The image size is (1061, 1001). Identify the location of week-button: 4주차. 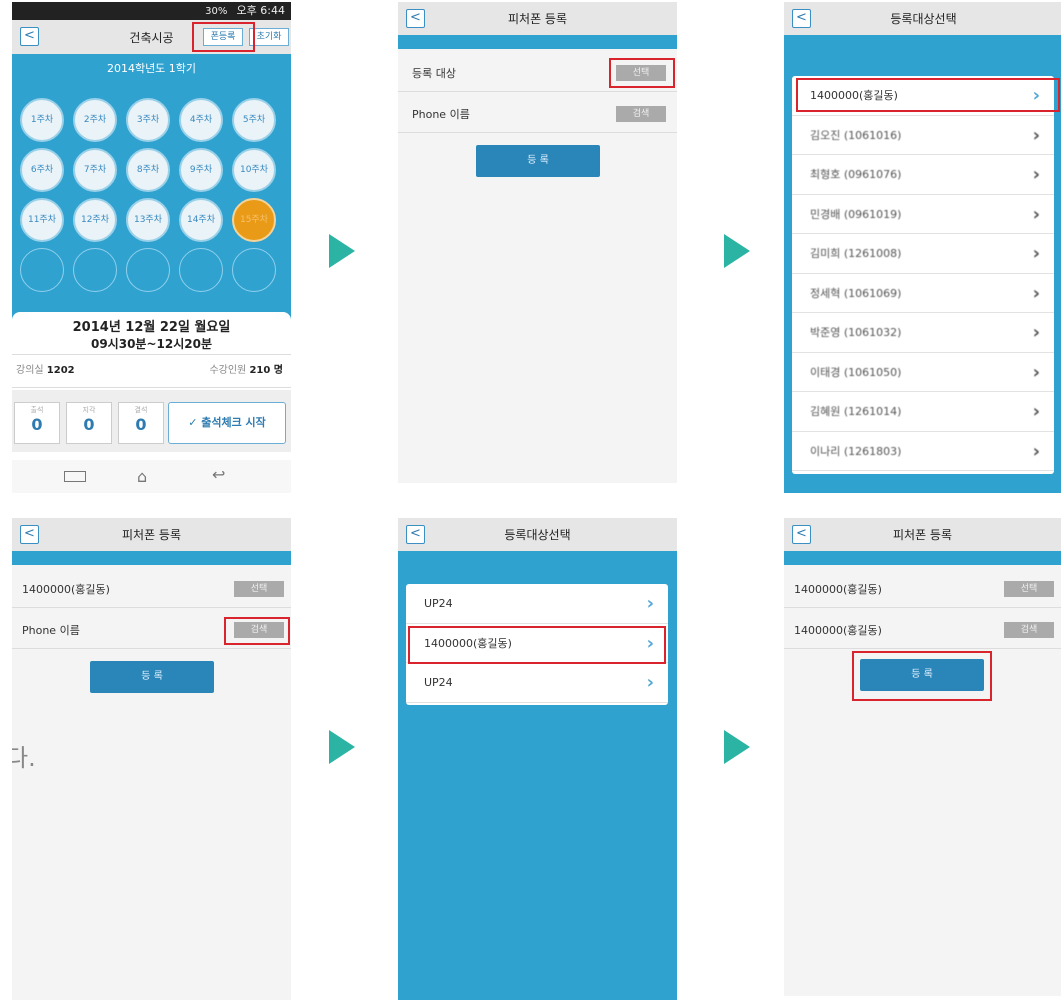
(201, 120).